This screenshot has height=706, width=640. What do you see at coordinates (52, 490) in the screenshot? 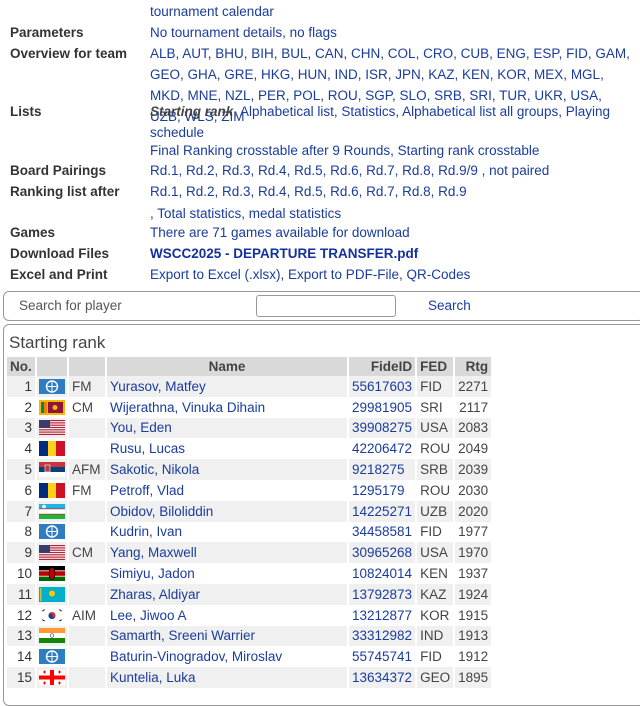
I see `rou-flag-icon` at bounding box center [52, 490].